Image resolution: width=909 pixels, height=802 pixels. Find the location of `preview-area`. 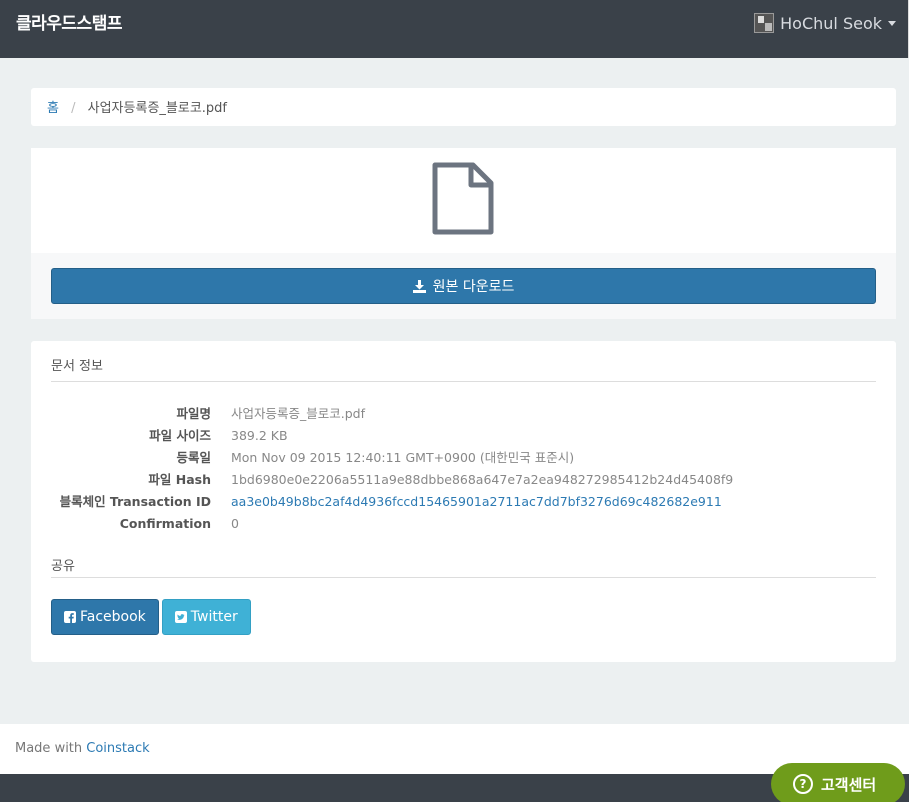

preview-area is located at coordinates (463, 200).